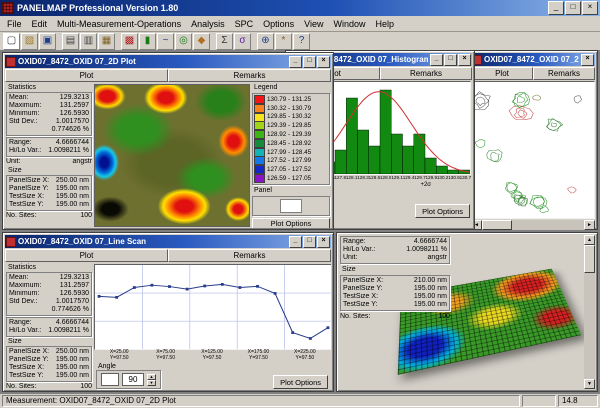  I want to click on menu-item-window: Window, so click(350, 24).